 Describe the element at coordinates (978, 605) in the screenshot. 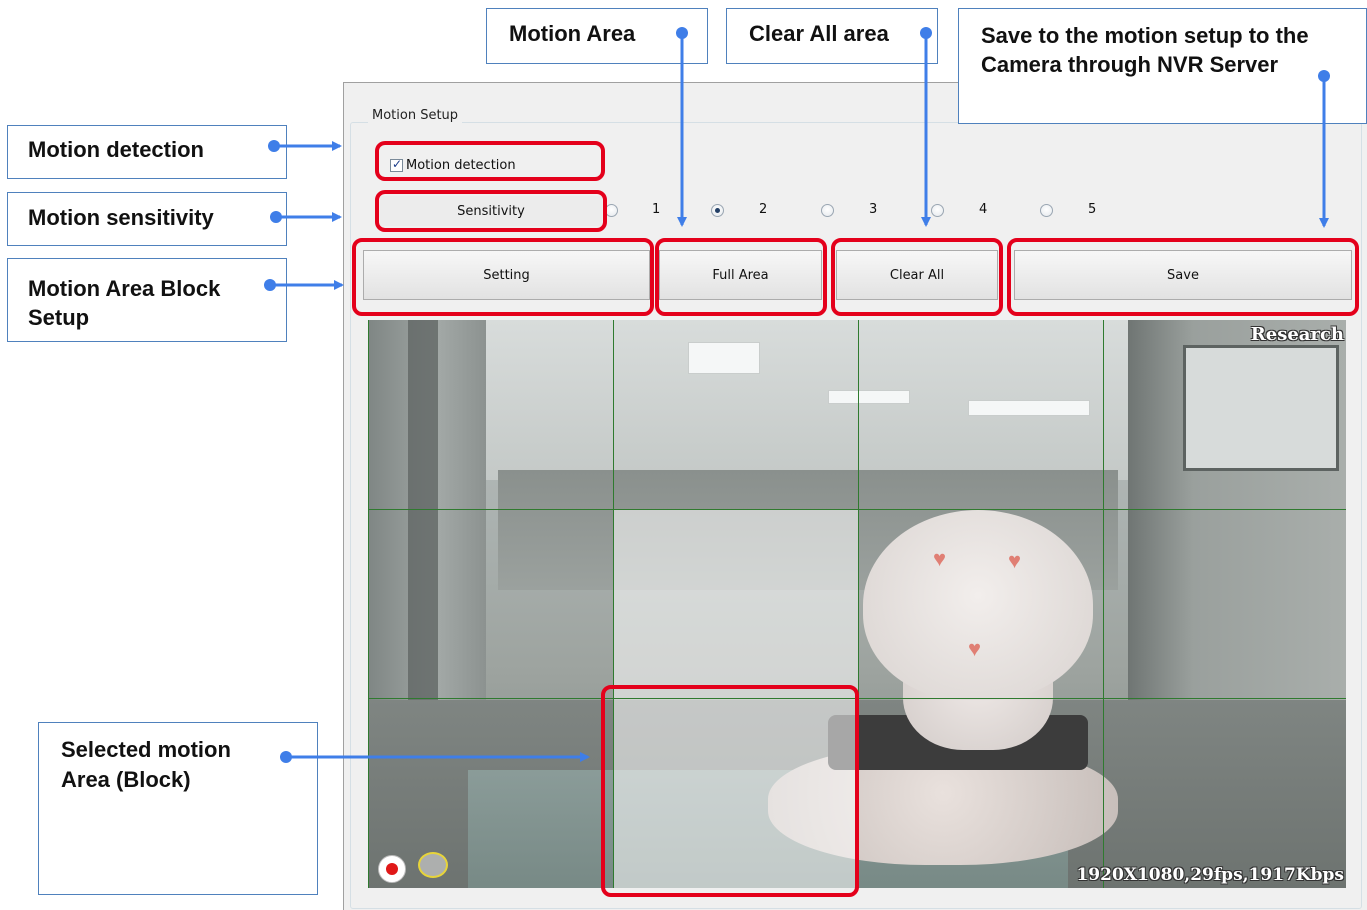

I see `scene-toy-head` at that location.